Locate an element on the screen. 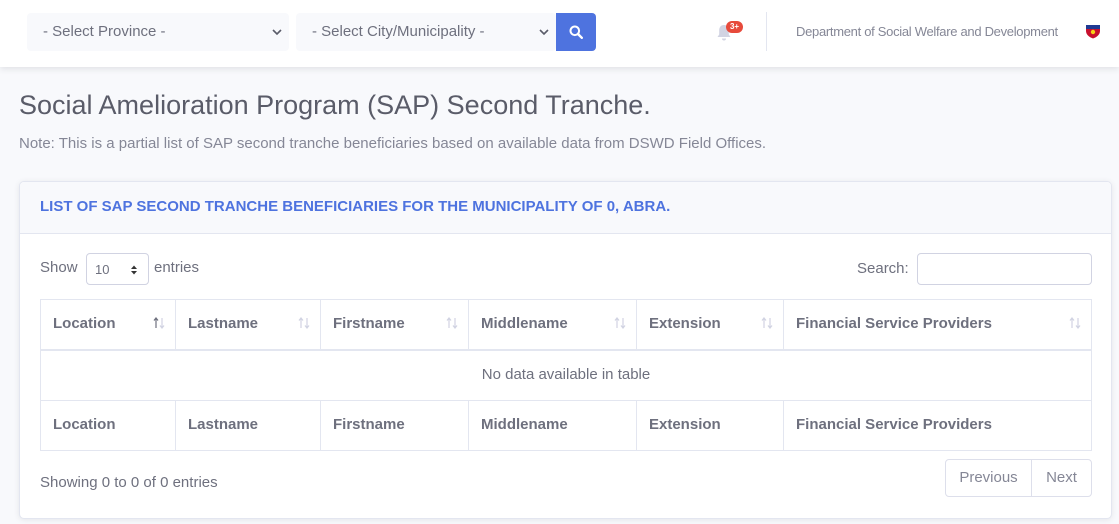 Image resolution: width=1119 pixels, height=524 pixels. length-entries-label: entries is located at coordinates (177, 267).